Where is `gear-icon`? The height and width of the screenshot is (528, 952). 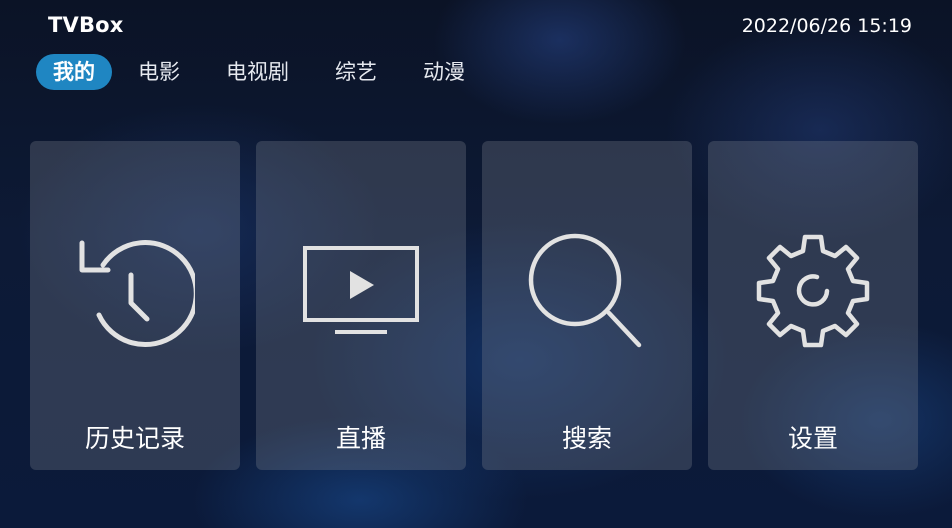
gear-icon is located at coordinates (813, 291).